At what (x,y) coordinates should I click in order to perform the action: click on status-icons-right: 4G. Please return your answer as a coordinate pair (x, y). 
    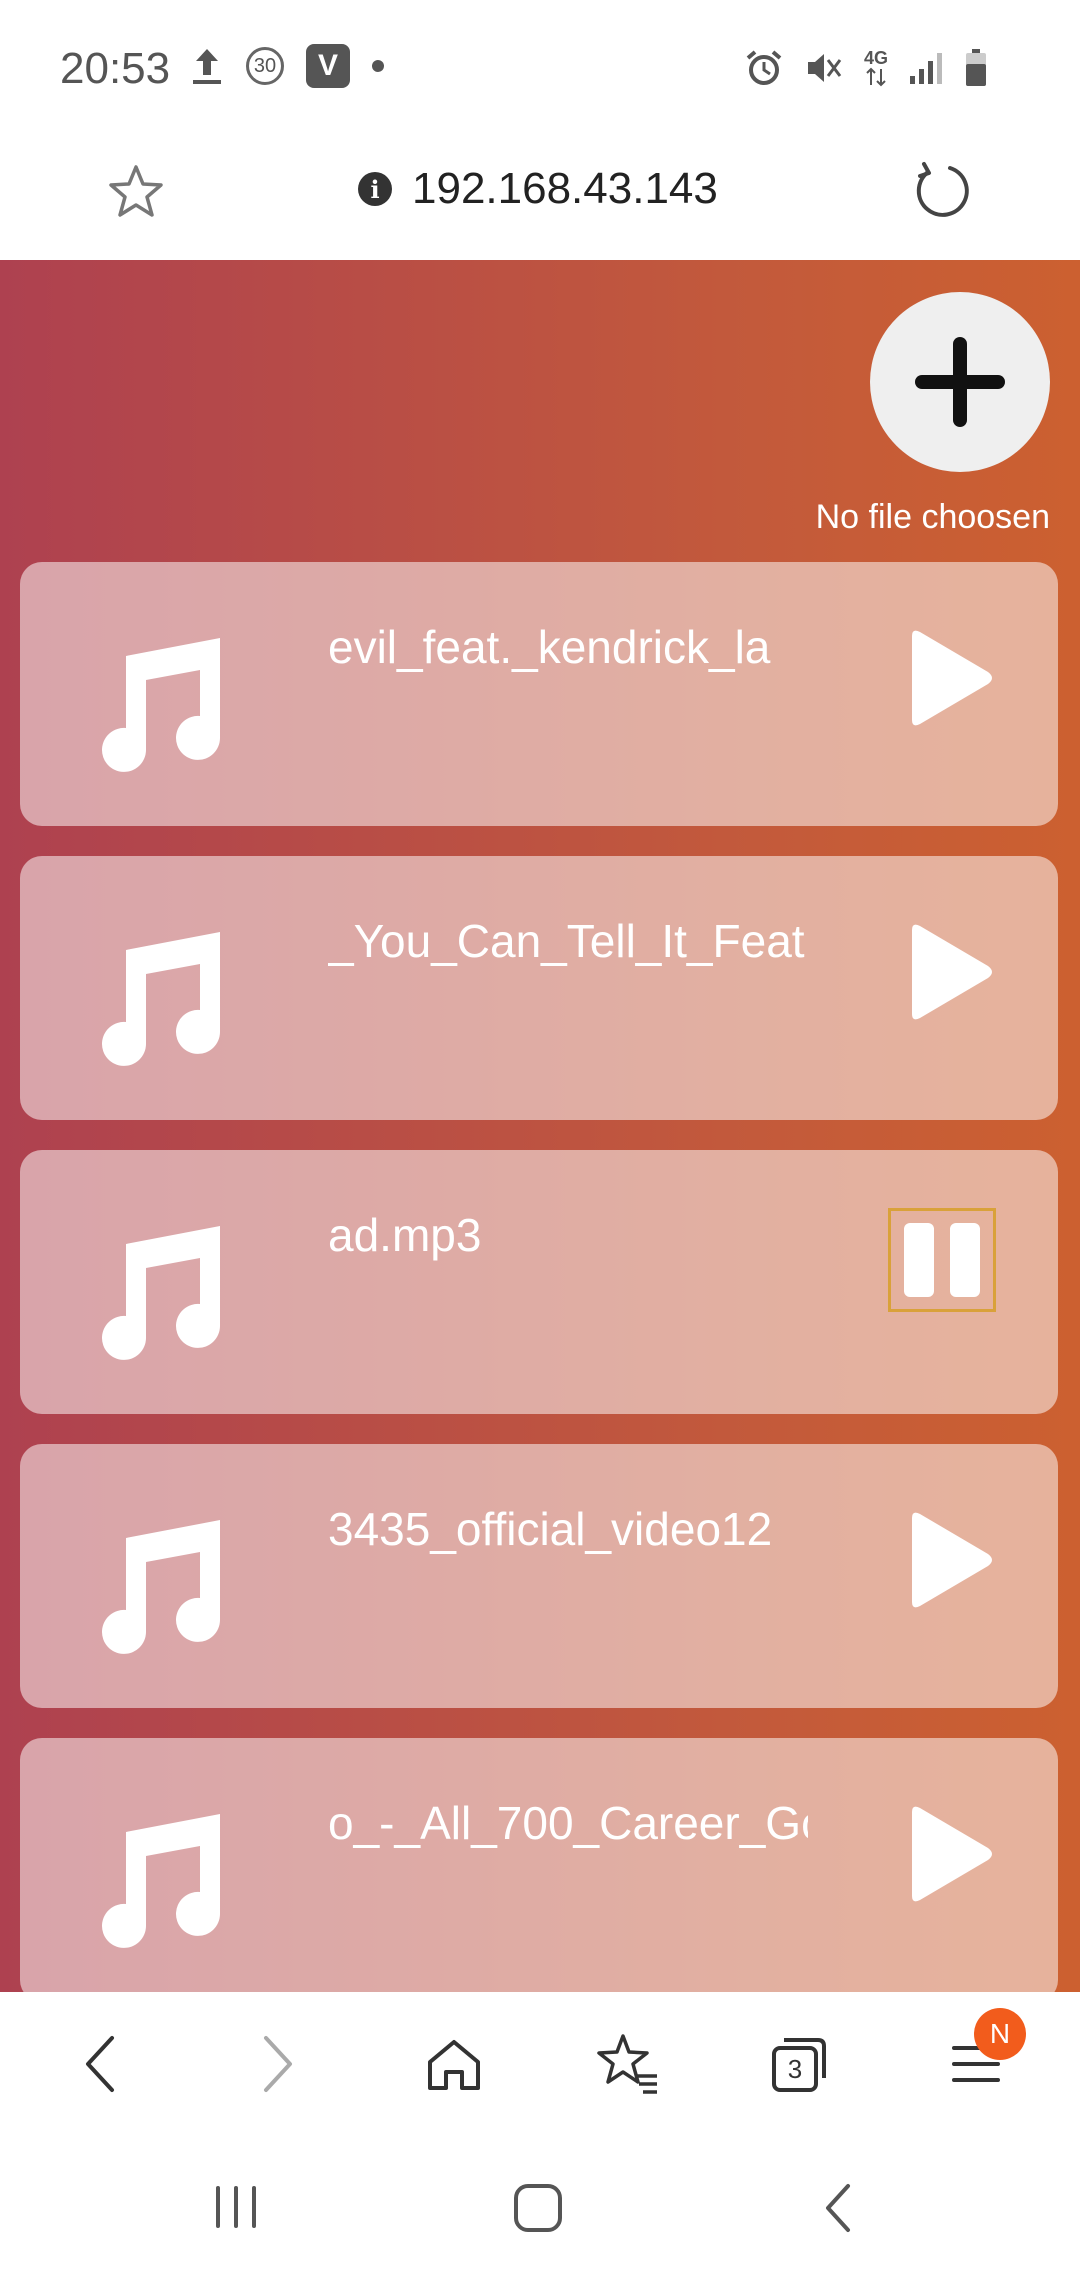
    Looking at the image, I should click on (866, 68).